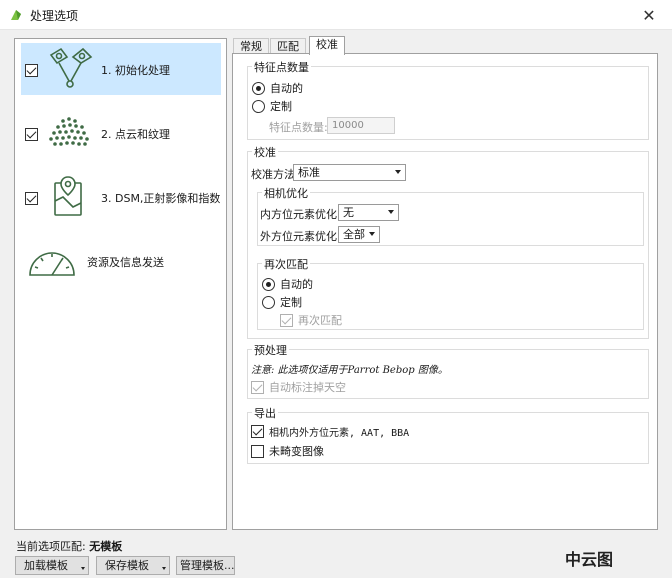  I want to click on external-params-label: 外方位元素优化:, so click(300, 236).